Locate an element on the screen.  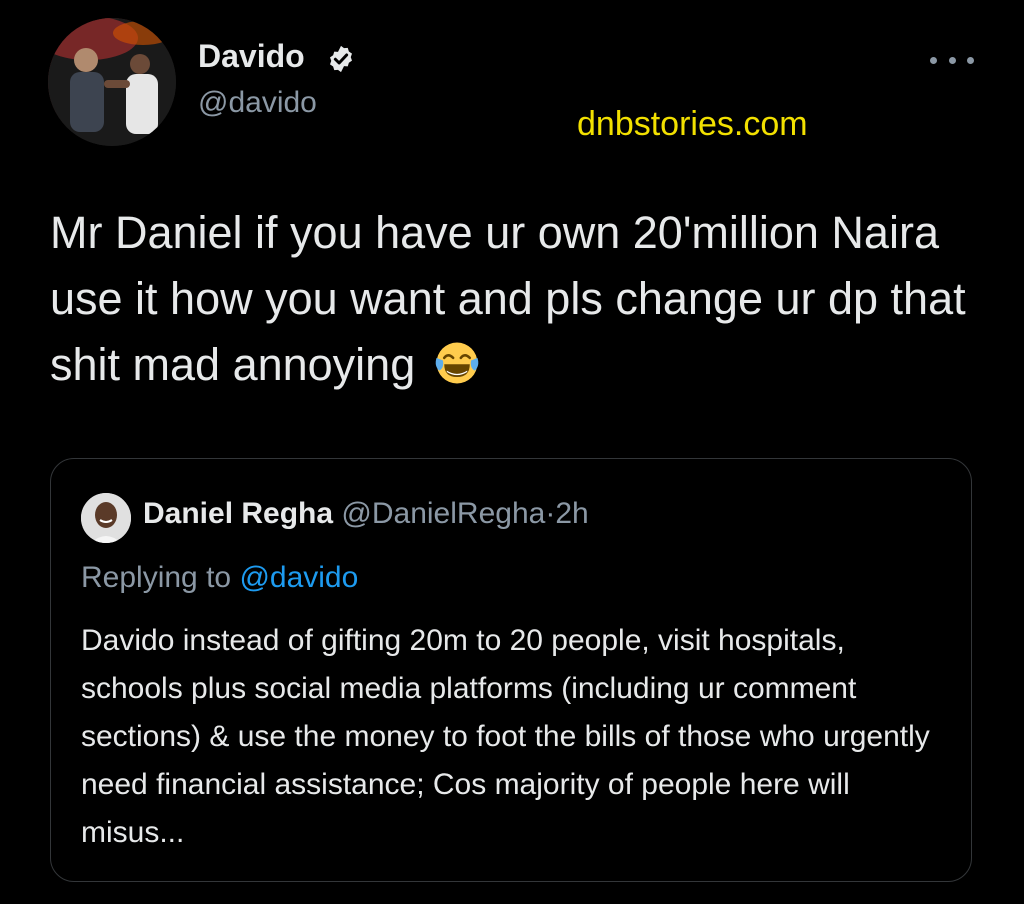
author-avatar is located at coordinates (112, 82).